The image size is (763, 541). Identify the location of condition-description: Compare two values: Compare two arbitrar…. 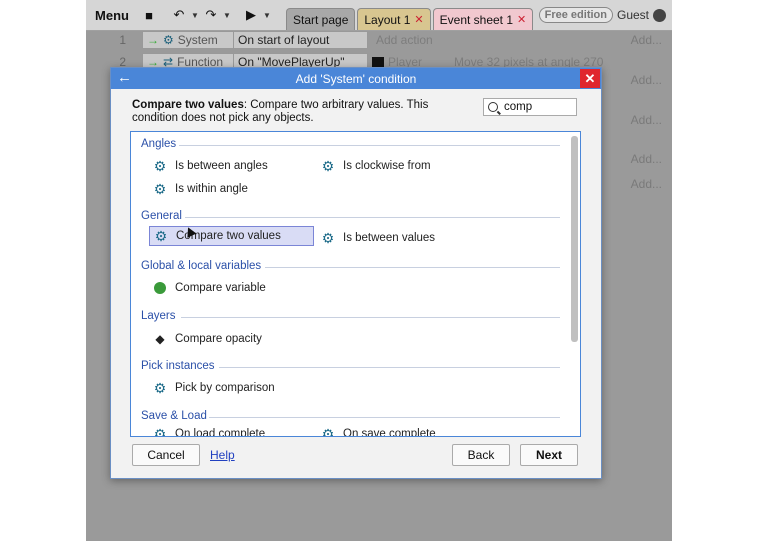
(297, 112).